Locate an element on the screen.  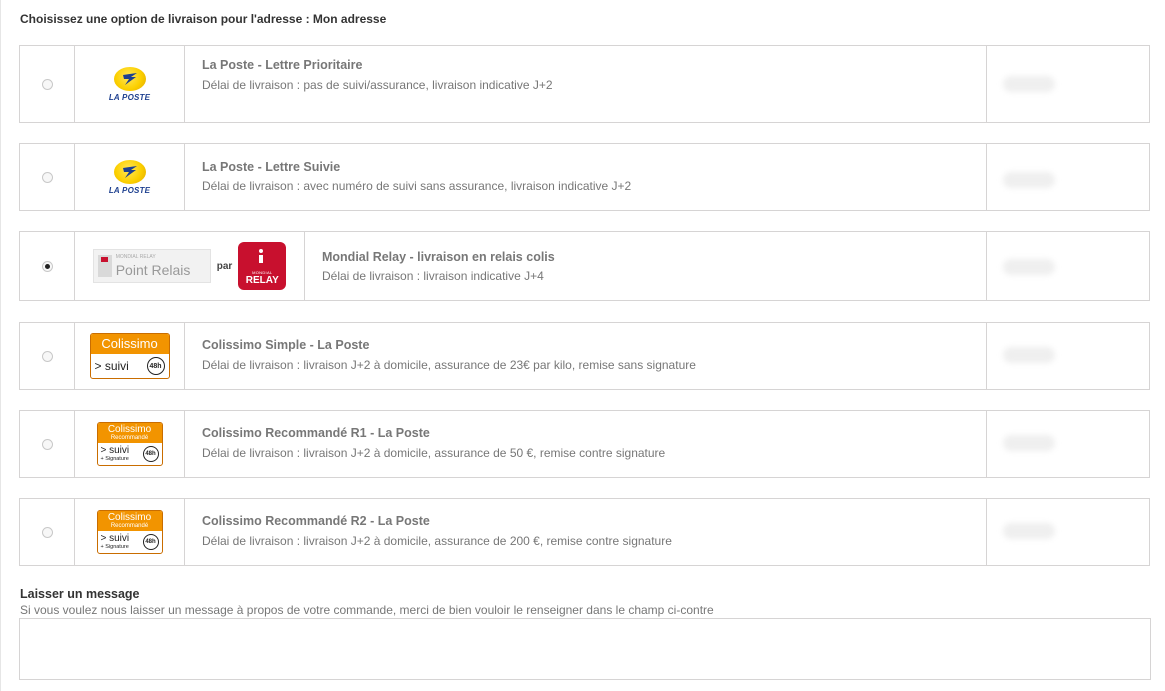
colissimo-logo: Colissimo > suivi 48h is located at coordinates (129, 356).